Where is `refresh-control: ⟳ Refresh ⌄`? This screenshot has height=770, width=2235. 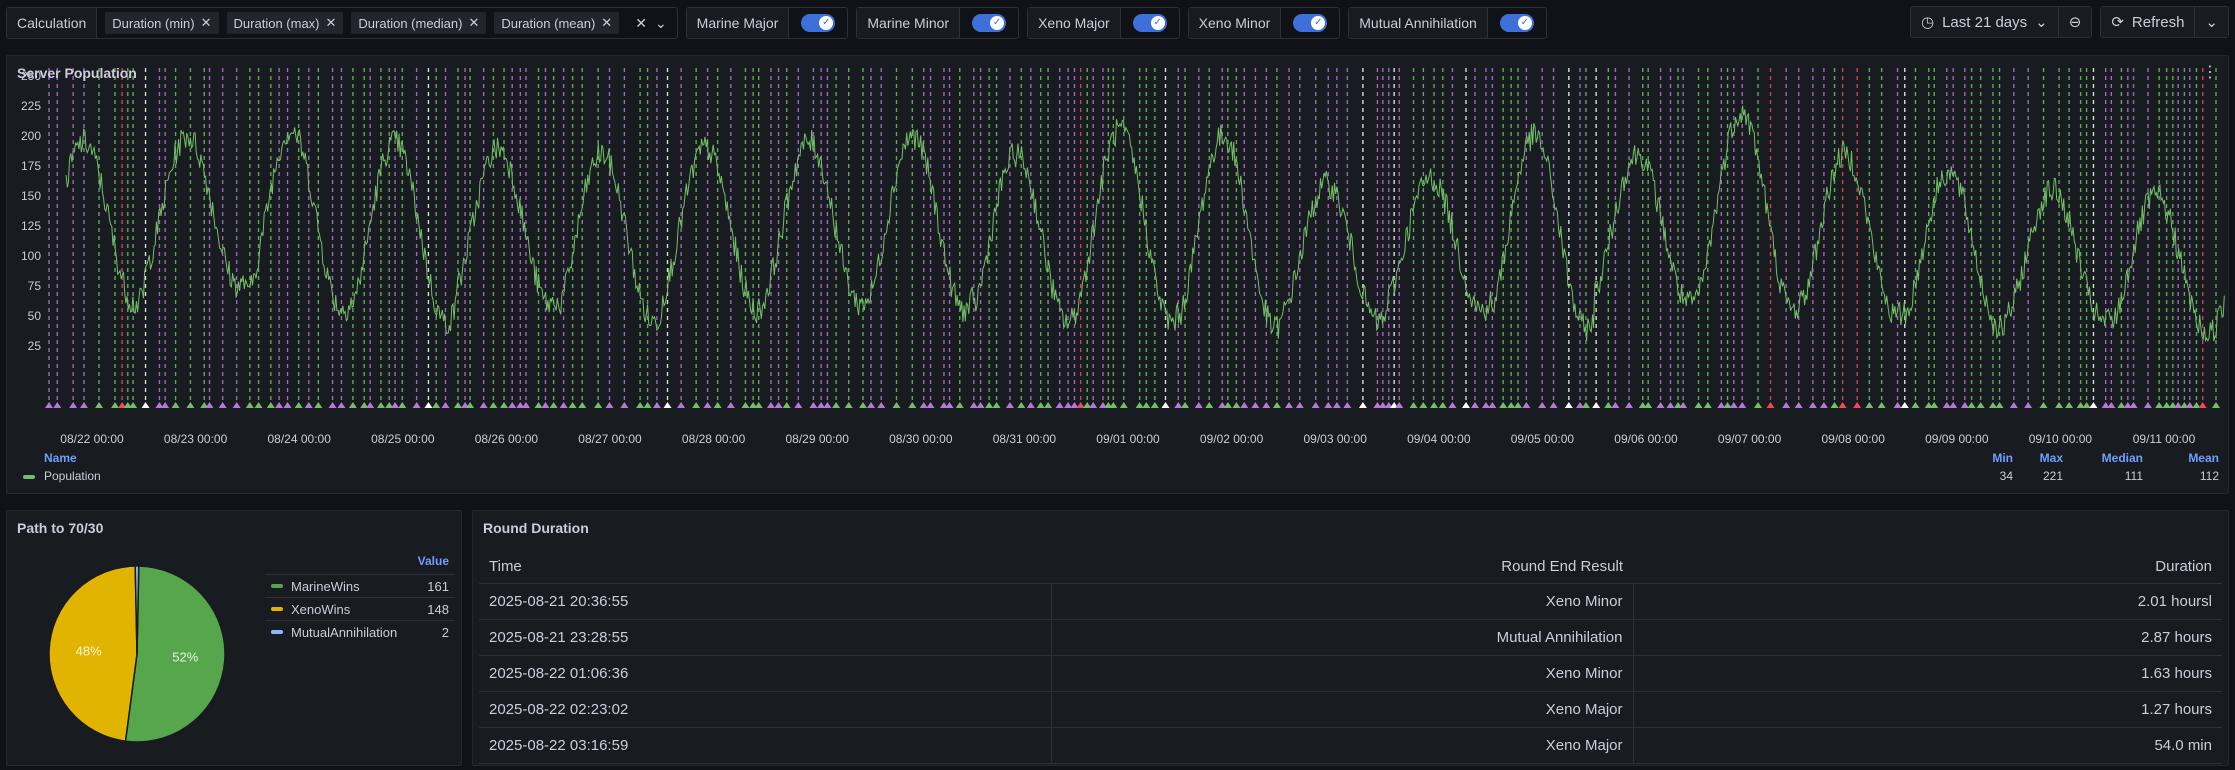 refresh-control: ⟳ Refresh ⌄ is located at coordinates (2164, 22).